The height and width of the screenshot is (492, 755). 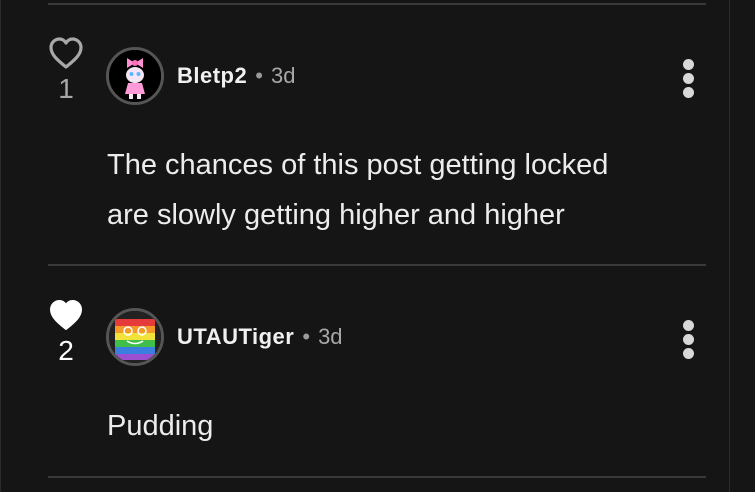 I want to click on comment-text-line: Pudding, so click(x=160, y=426).